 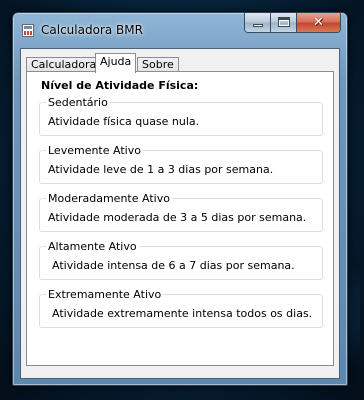 I want to click on group-description: Atividade leve de 1 a 3 dias por semana., so click(x=161, y=169).